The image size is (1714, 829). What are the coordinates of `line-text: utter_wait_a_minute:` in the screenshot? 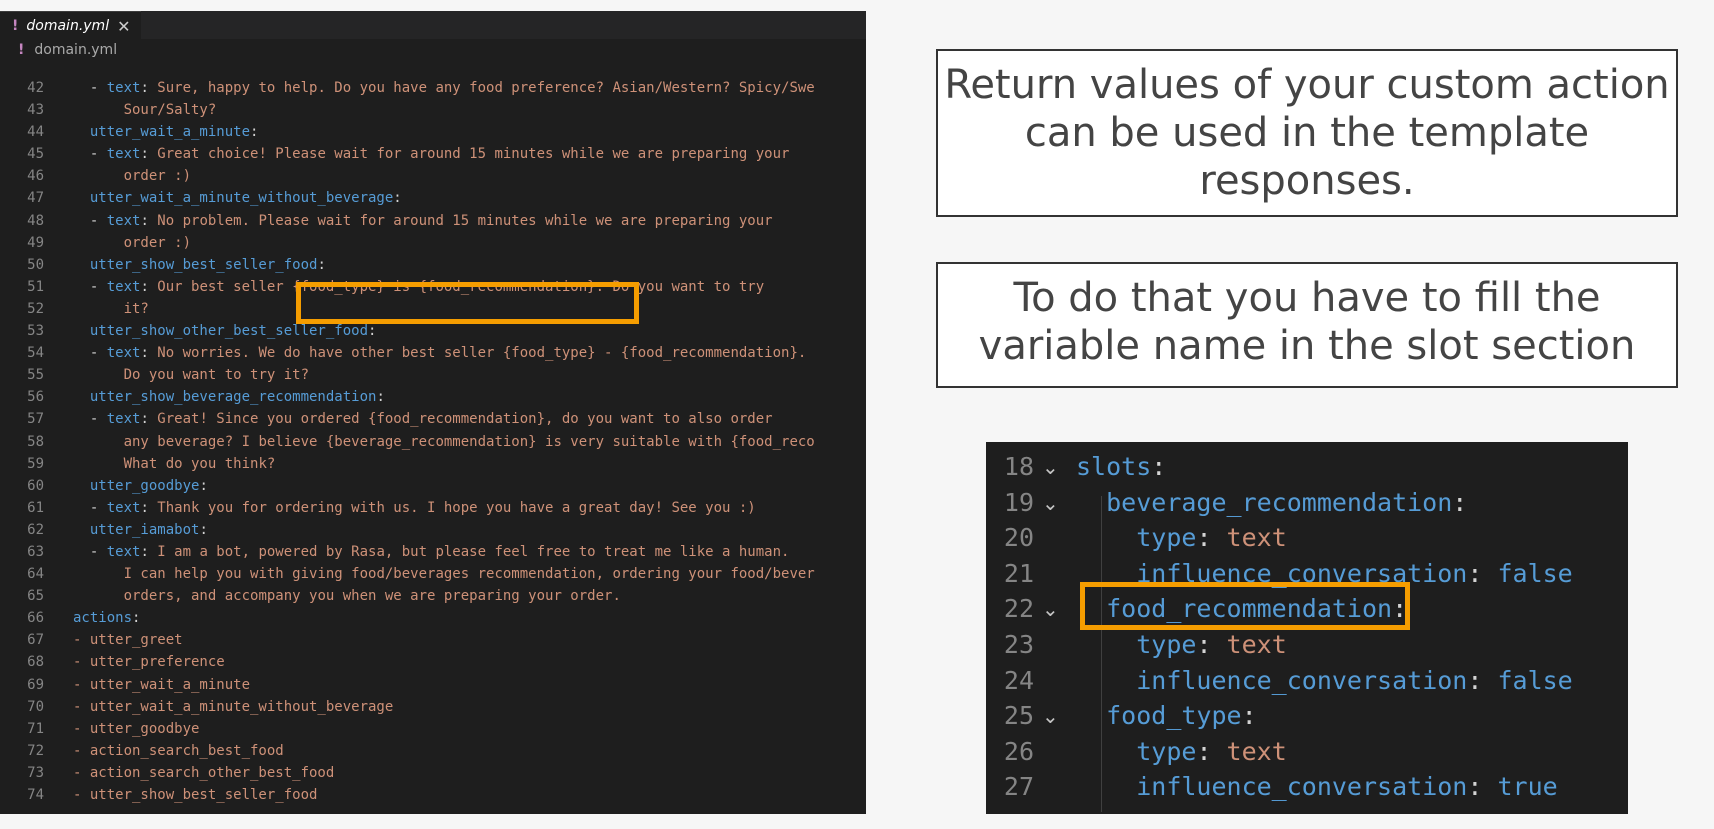 It's located at (166, 132).